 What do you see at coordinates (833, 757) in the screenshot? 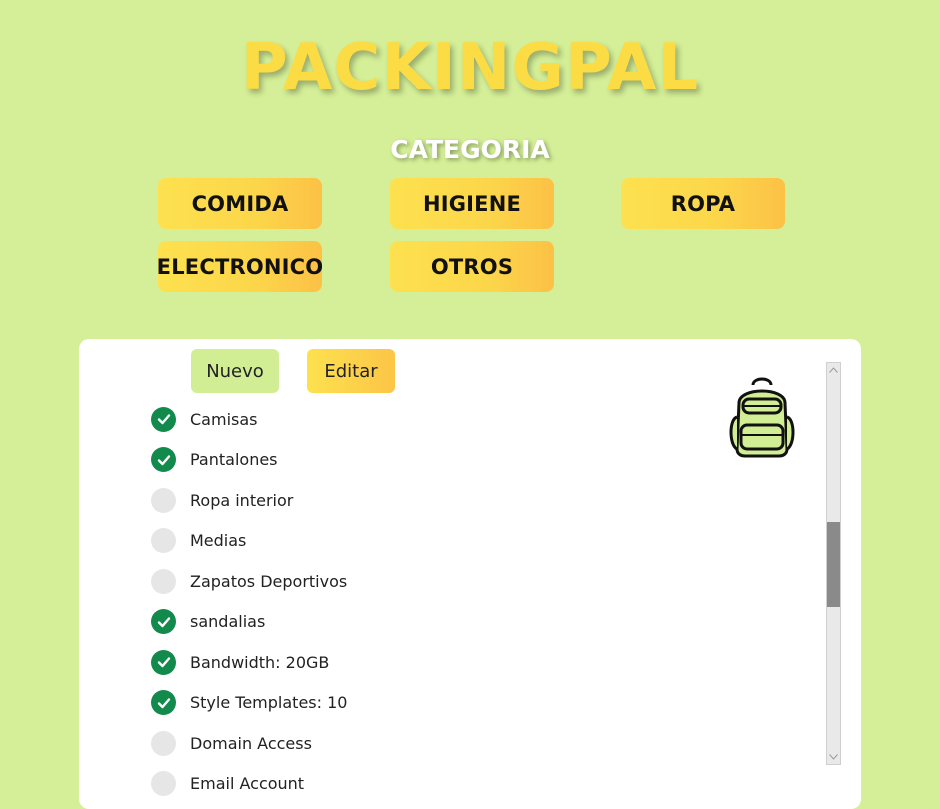
I see `scroll-down-arrow` at bounding box center [833, 757].